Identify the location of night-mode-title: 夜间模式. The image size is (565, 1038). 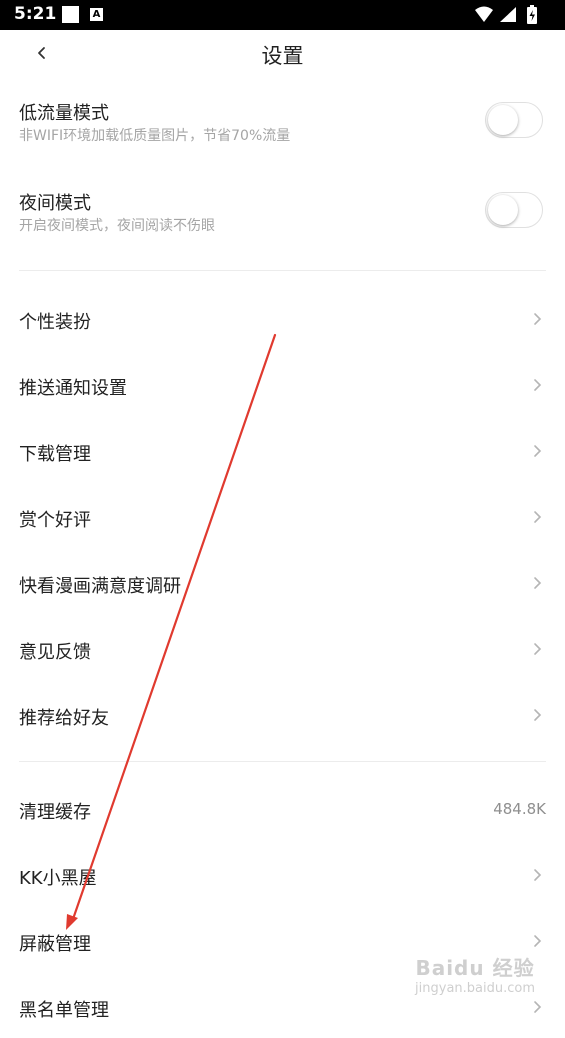
(55, 203).